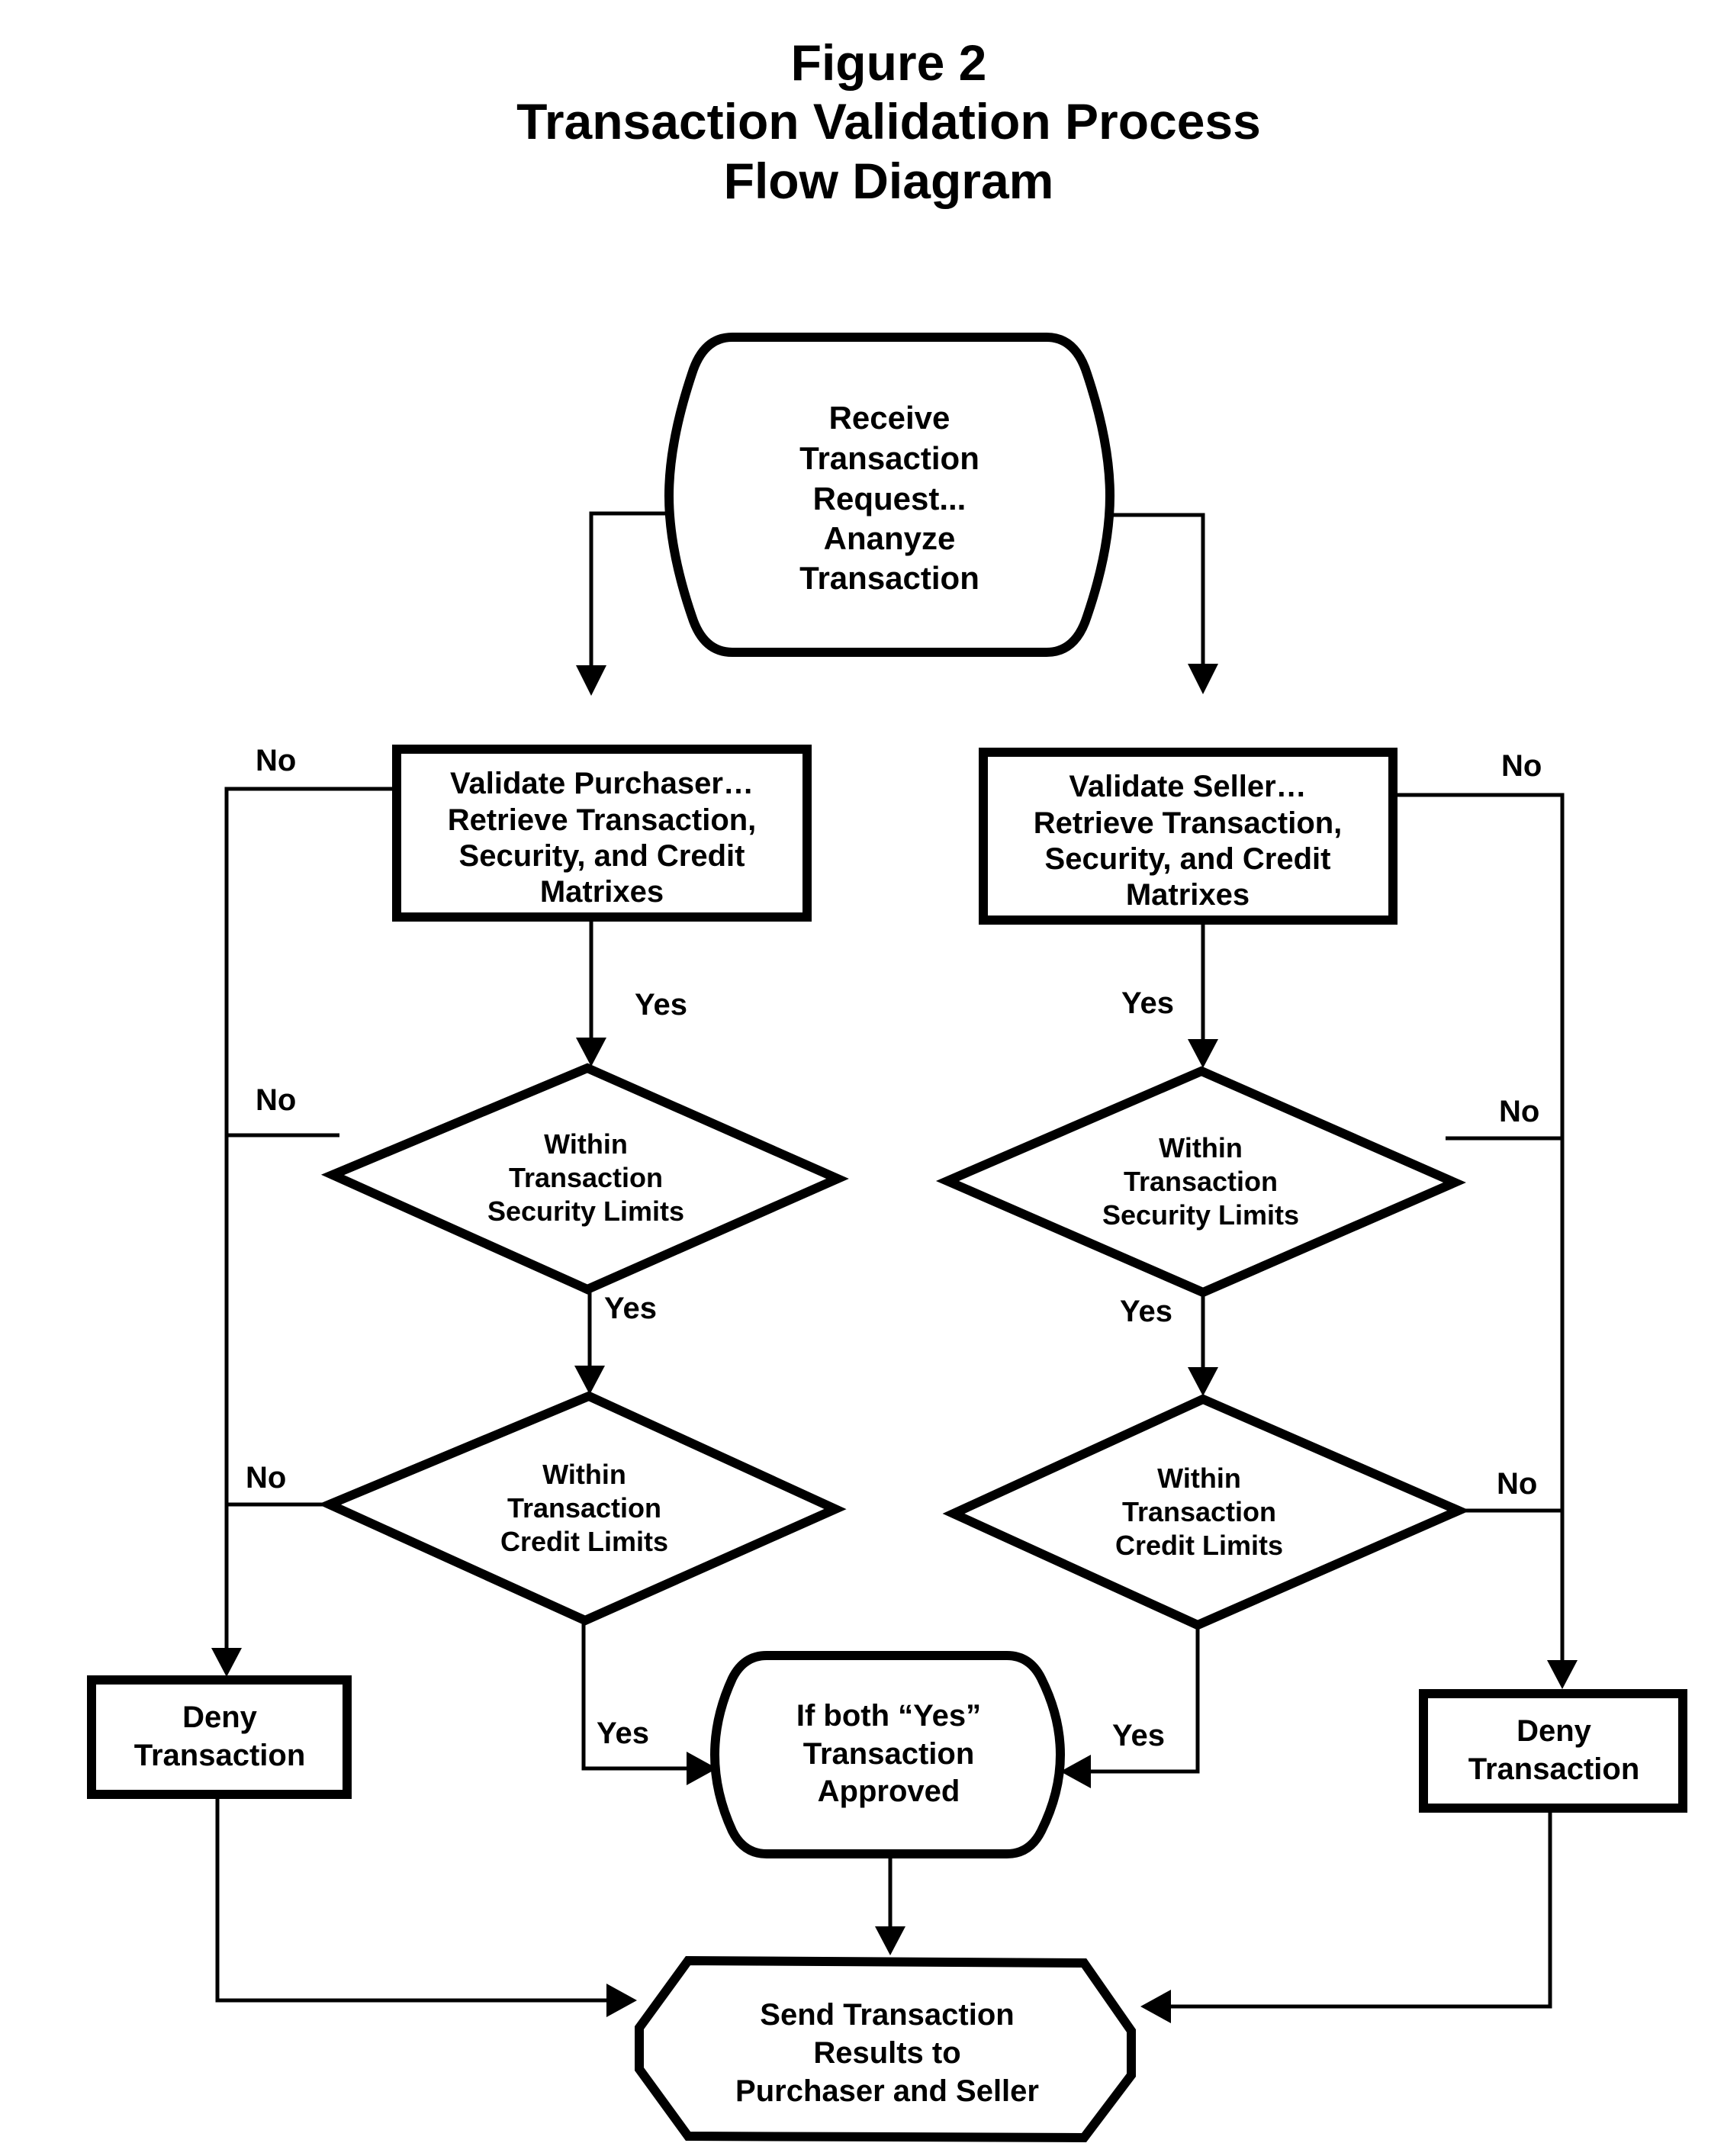  I want to click on edge-receive-to-seller, so click(1155, 591).